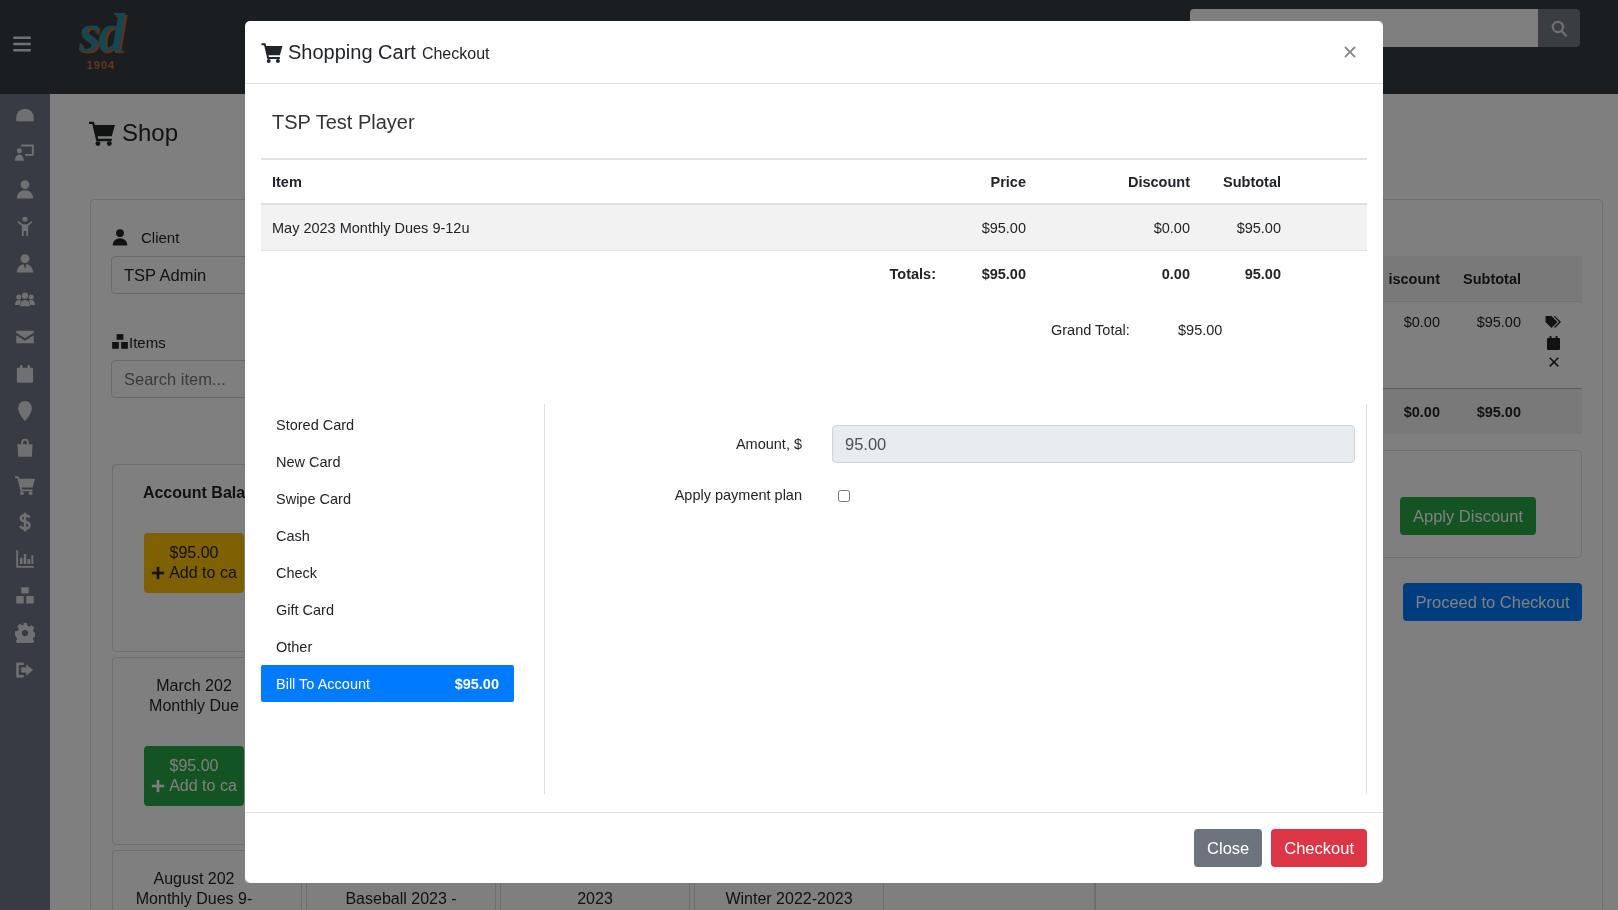 This screenshot has height=910, width=1618. What do you see at coordinates (789, 899) in the screenshot?
I see `product-name: Winter 2022-2023` at bounding box center [789, 899].